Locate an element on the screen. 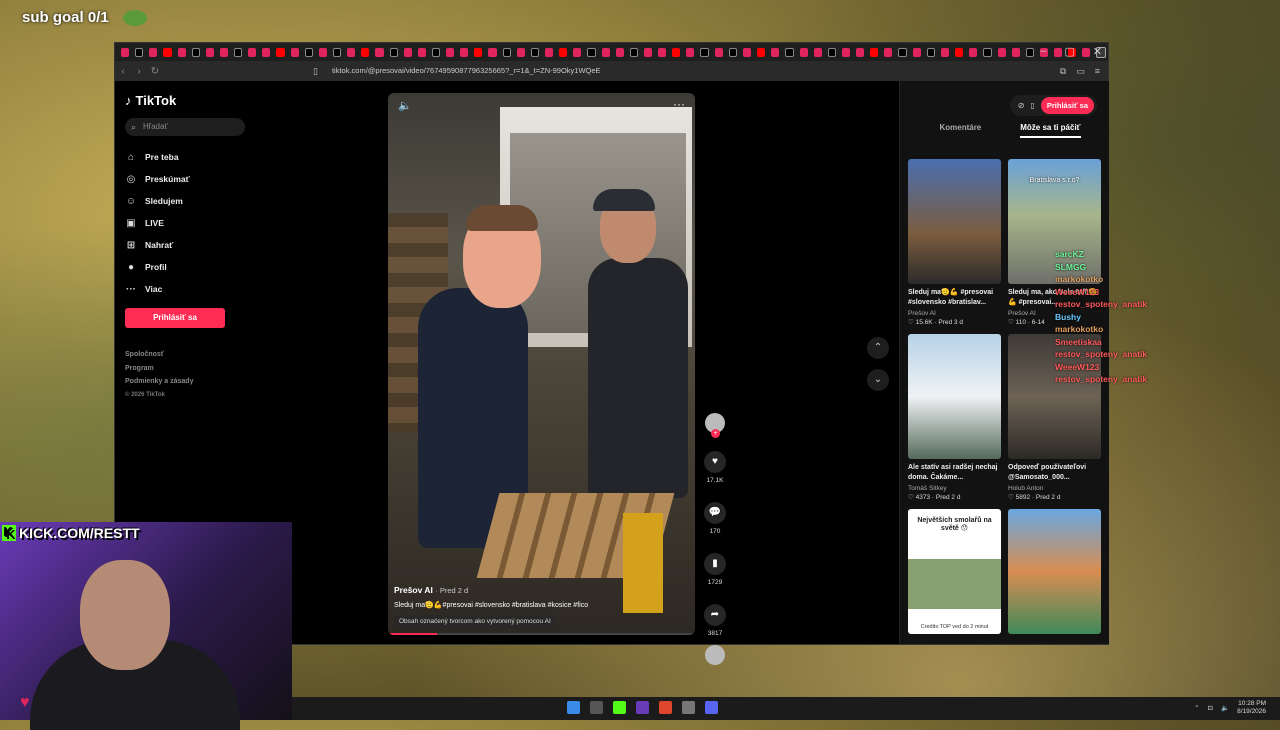 The height and width of the screenshot is (730, 1280). previous-video-button: ⌃ is located at coordinates (878, 348).